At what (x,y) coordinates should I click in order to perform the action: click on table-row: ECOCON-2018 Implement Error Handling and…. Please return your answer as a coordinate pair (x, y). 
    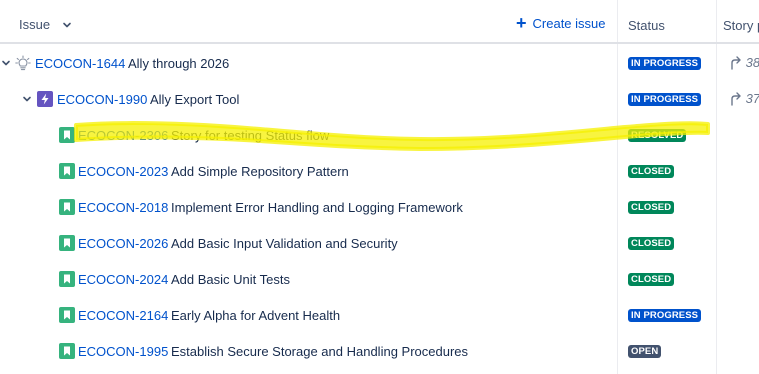
    Looking at the image, I should click on (379, 207).